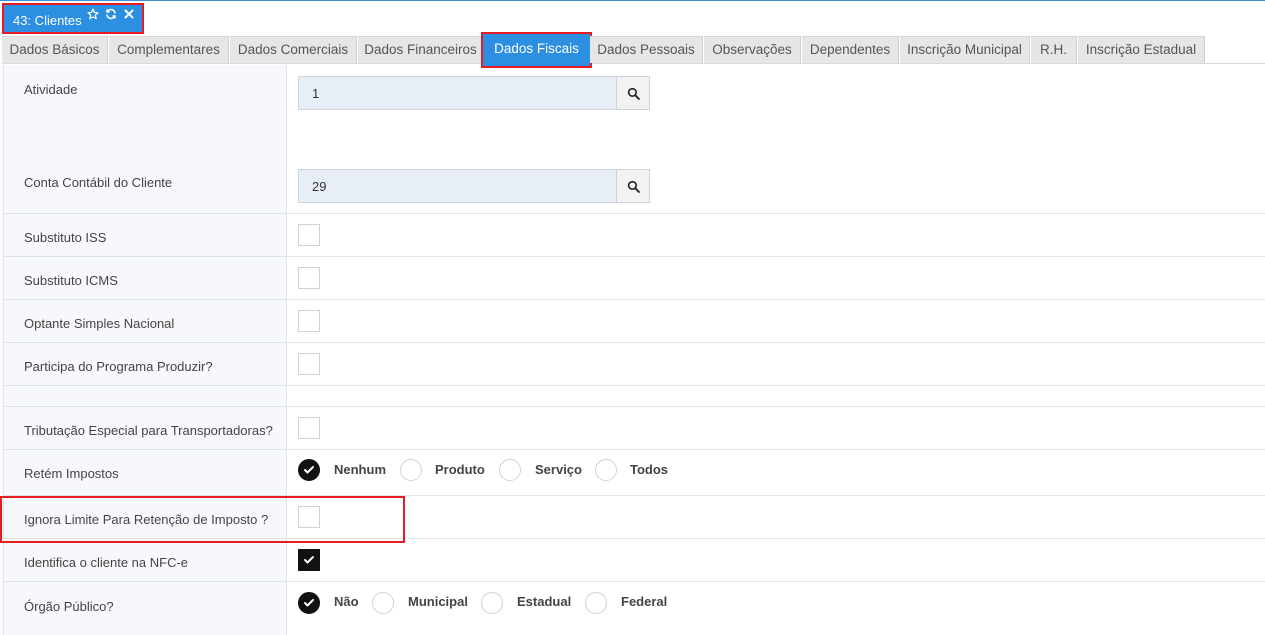  I want to click on retem-servico-label: Serviço, so click(558, 469).